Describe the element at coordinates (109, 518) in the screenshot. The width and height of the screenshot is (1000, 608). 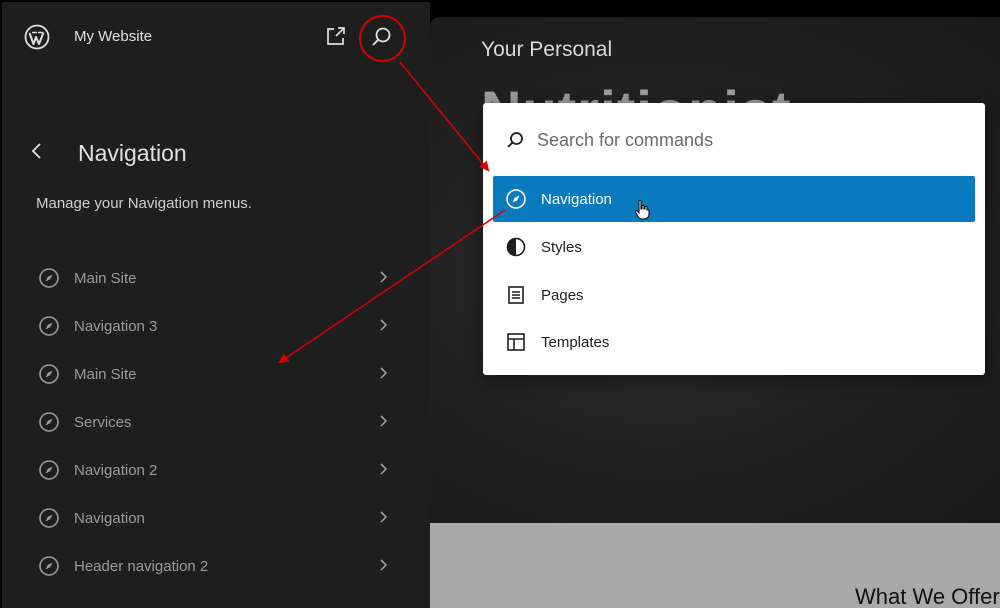
I see `nav-menu-item-label: Navigation` at that location.